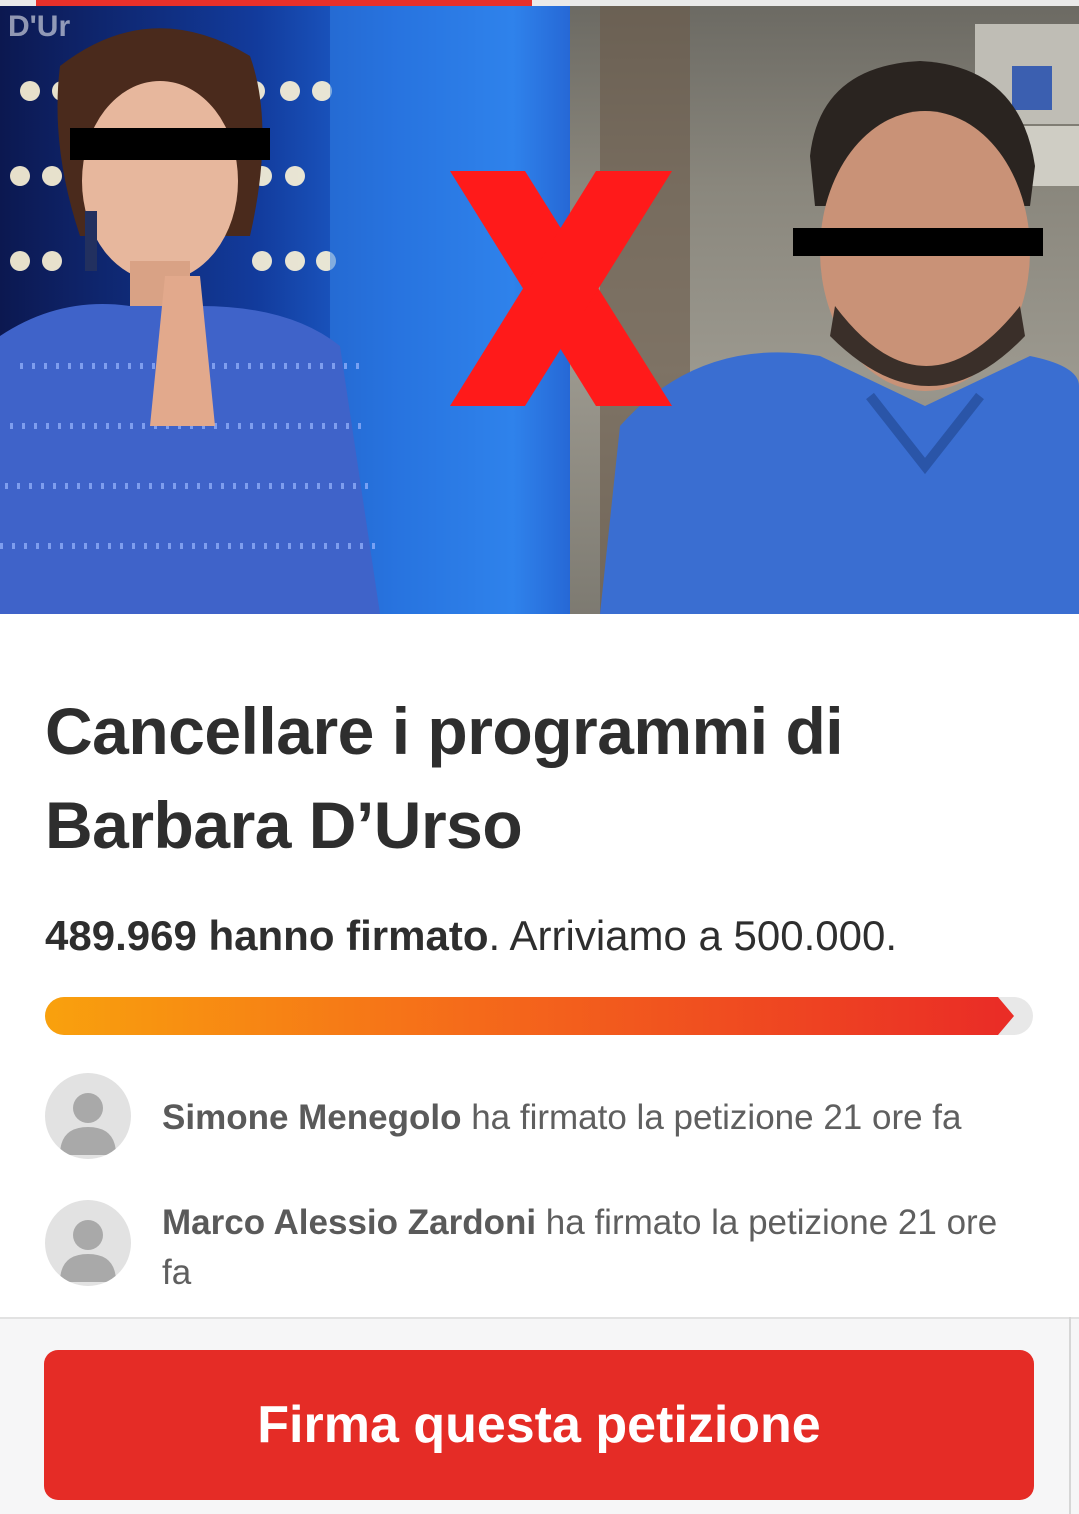 The image size is (1079, 1514). Describe the element at coordinates (39, 26) in the screenshot. I see `hero-watermark: D'Ur` at that location.